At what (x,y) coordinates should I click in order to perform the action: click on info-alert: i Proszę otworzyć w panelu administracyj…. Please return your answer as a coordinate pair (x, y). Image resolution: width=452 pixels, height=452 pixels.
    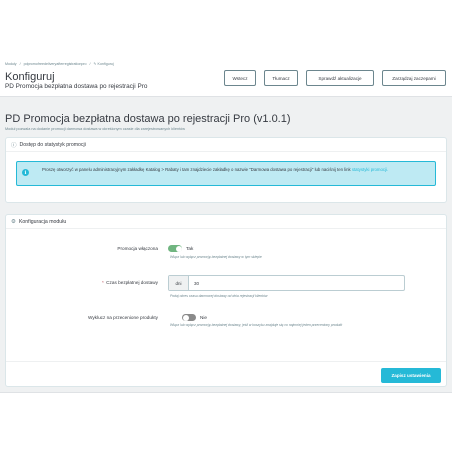
    Looking at the image, I should click on (226, 173).